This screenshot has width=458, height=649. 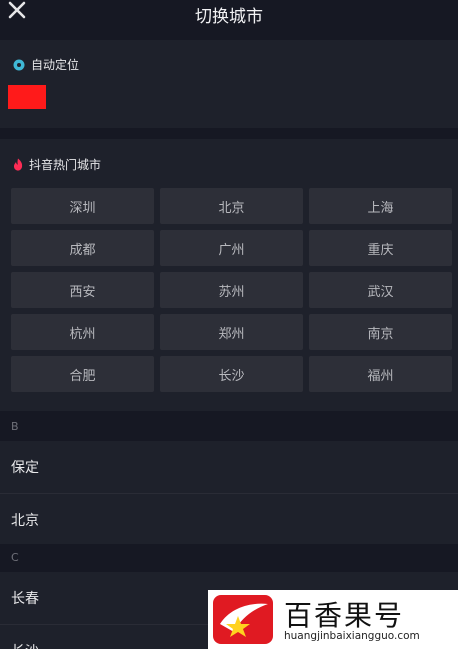 I want to click on auto-location-header: 自动定位, so click(x=46, y=64).